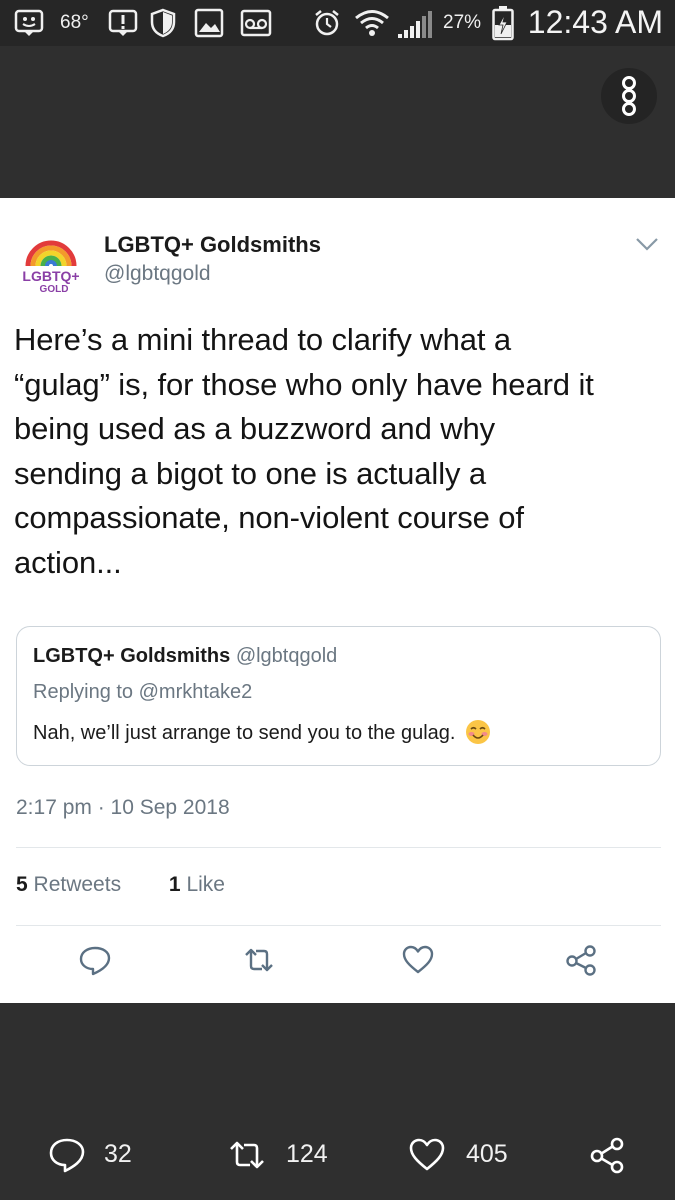 The width and height of the screenshot is (675, 1200). Describe the element at coordinates (286, 656) in the screenshot. I see `quoted-author-handle: @lgbtqgold` at that location.